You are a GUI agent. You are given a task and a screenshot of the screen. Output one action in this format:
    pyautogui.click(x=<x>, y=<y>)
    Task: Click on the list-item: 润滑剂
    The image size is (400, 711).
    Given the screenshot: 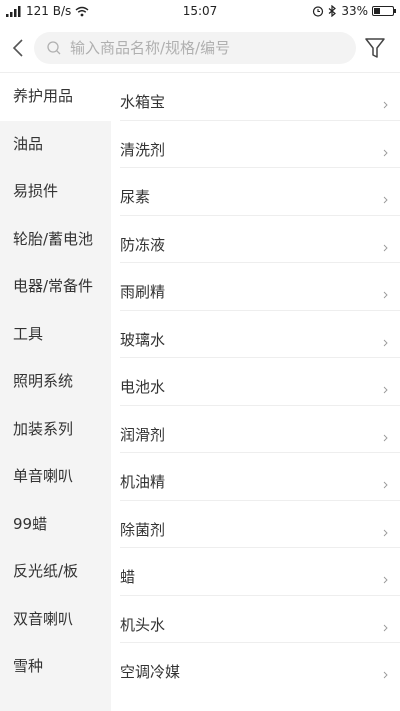 What is the action you would take?
    pyautogui.click(x=260, y=429)
    